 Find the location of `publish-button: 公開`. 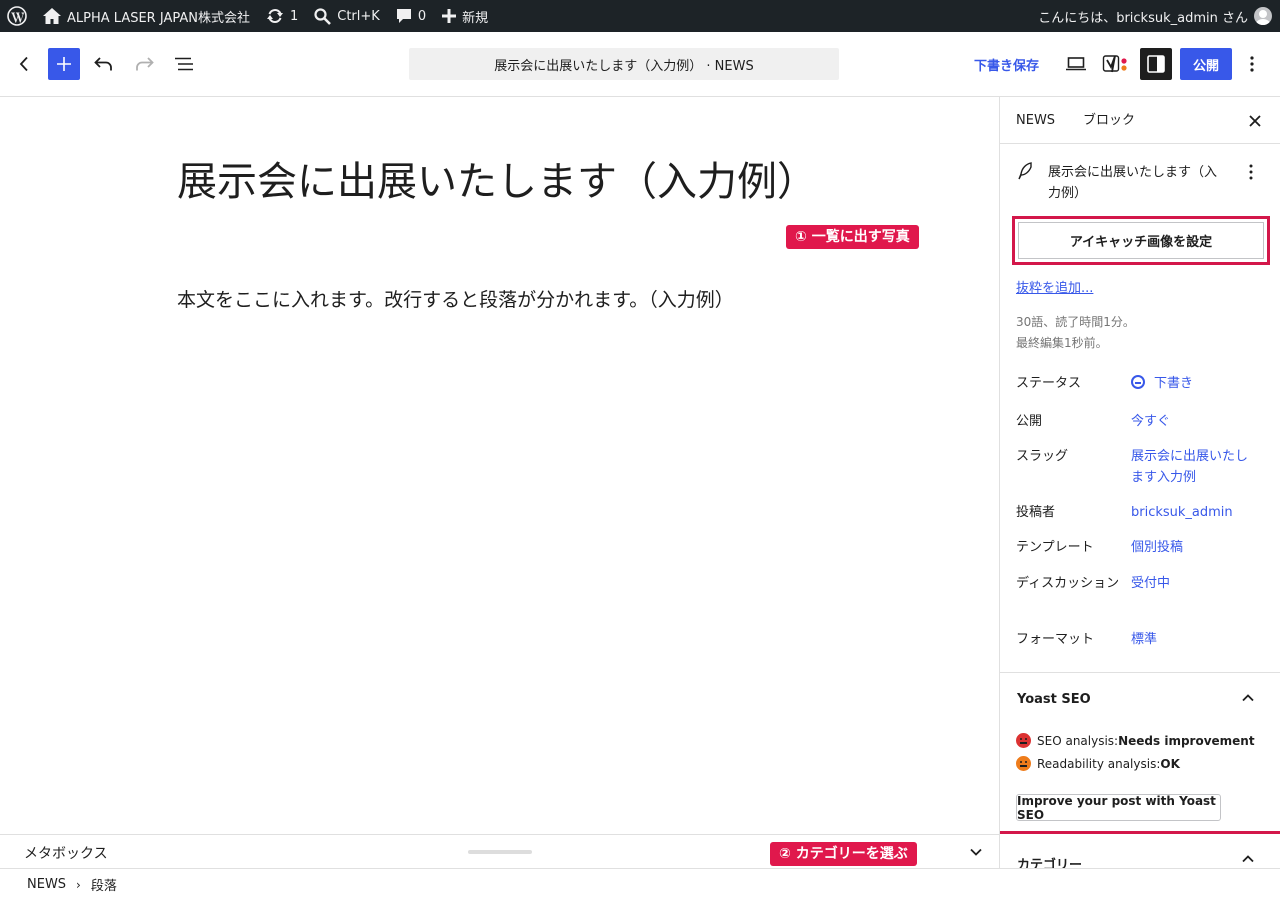

publish-button: 公開 is located at coordinates (1206, 64).